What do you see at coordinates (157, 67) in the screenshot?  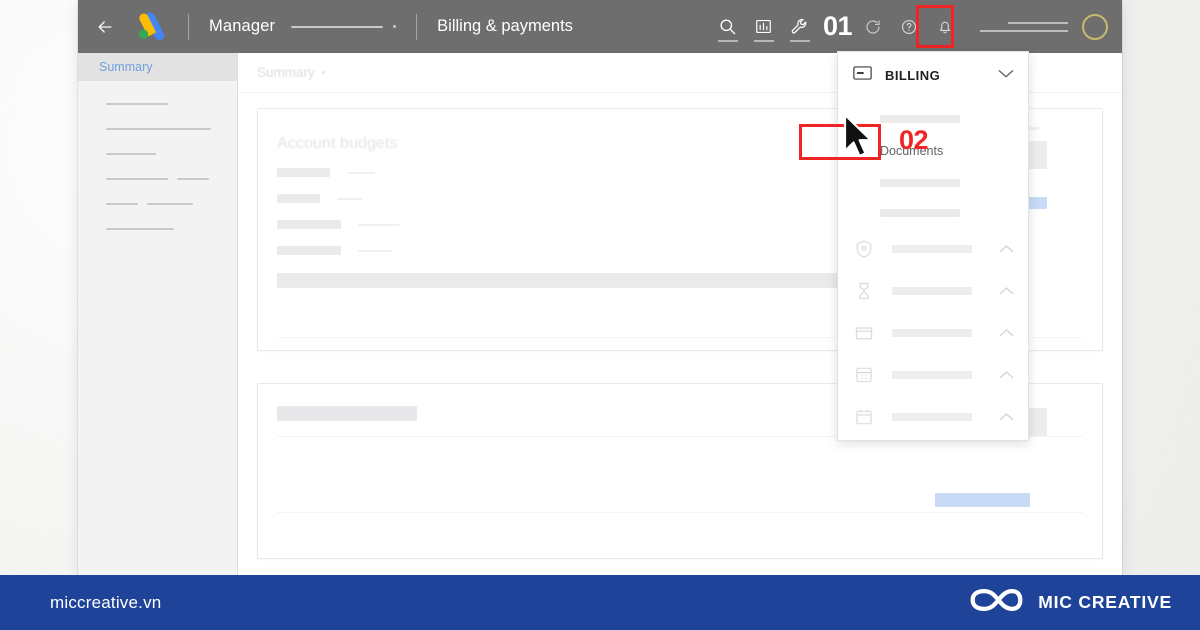 I see `sidebar-item-summary: Summary` at bounding box center [157, 67].